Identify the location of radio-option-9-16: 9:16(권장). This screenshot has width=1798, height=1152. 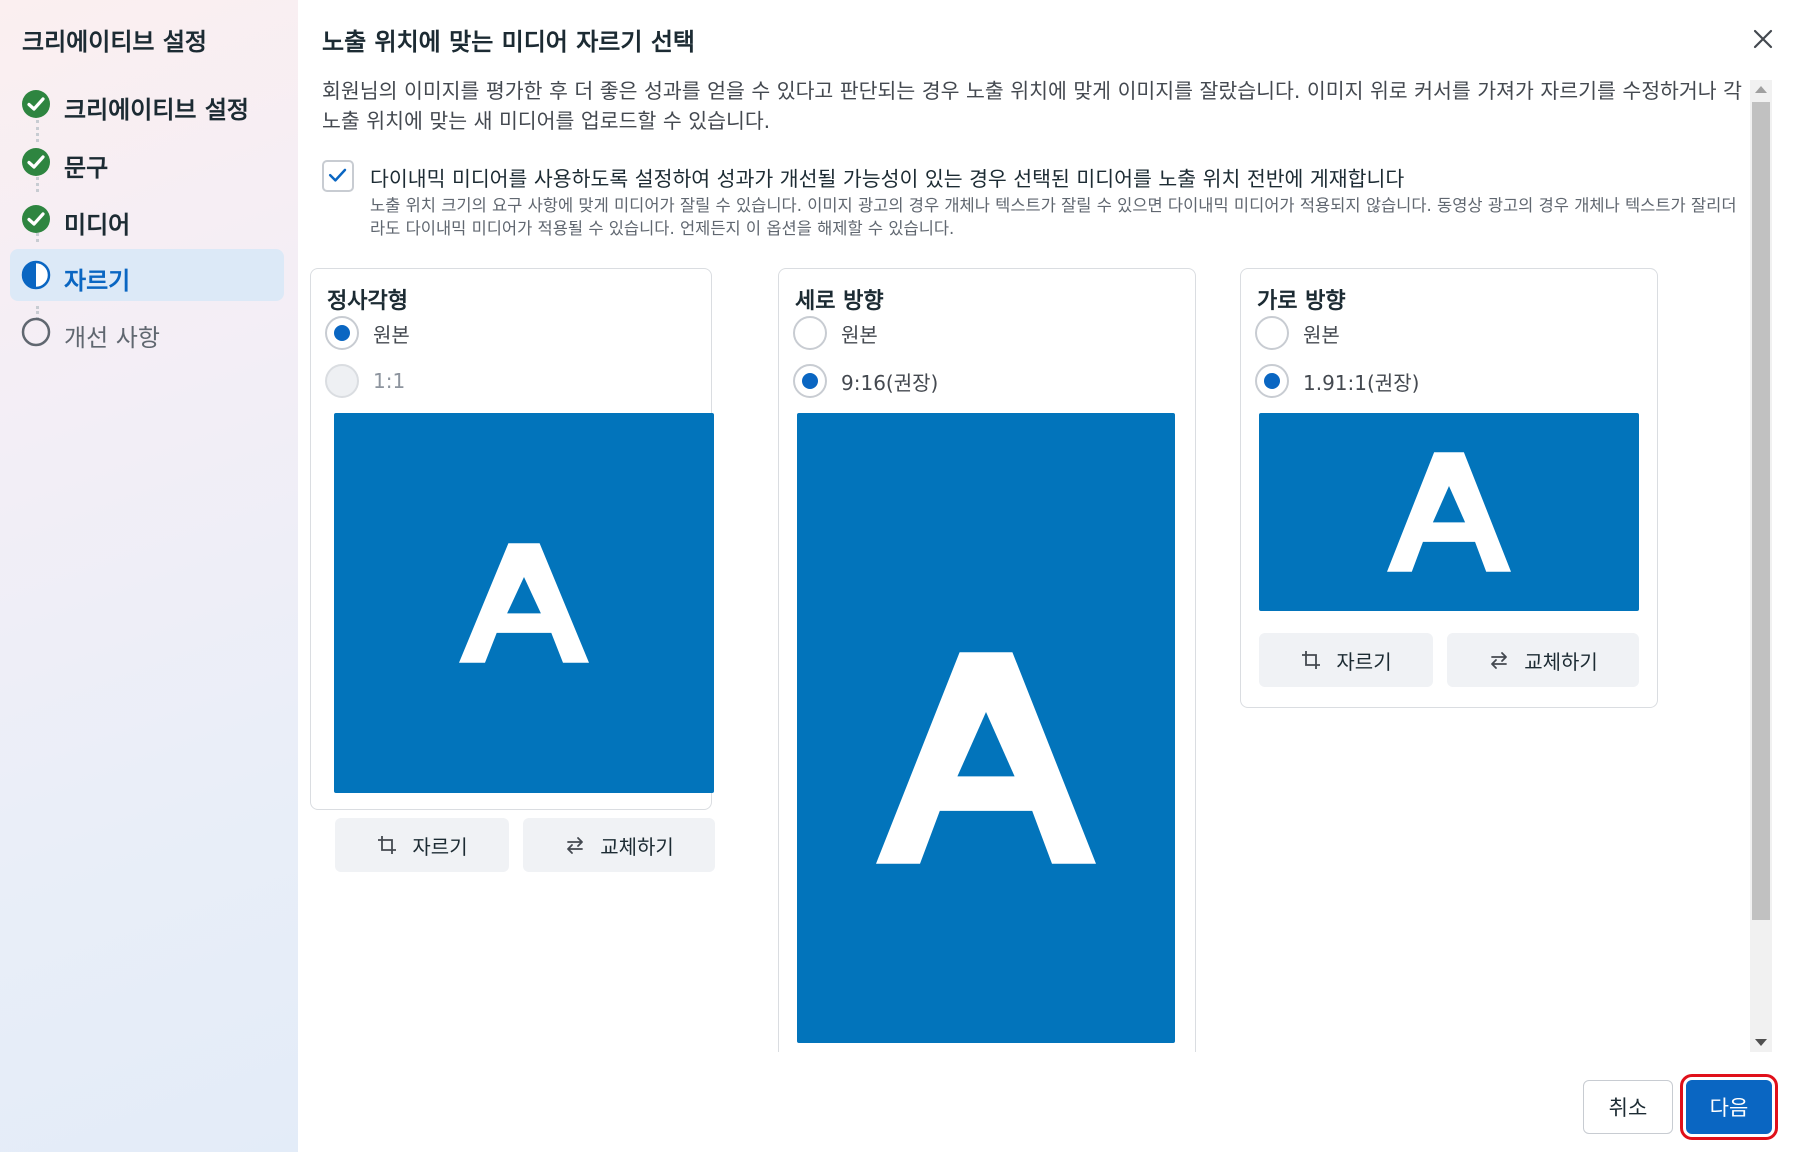
(865, 381).